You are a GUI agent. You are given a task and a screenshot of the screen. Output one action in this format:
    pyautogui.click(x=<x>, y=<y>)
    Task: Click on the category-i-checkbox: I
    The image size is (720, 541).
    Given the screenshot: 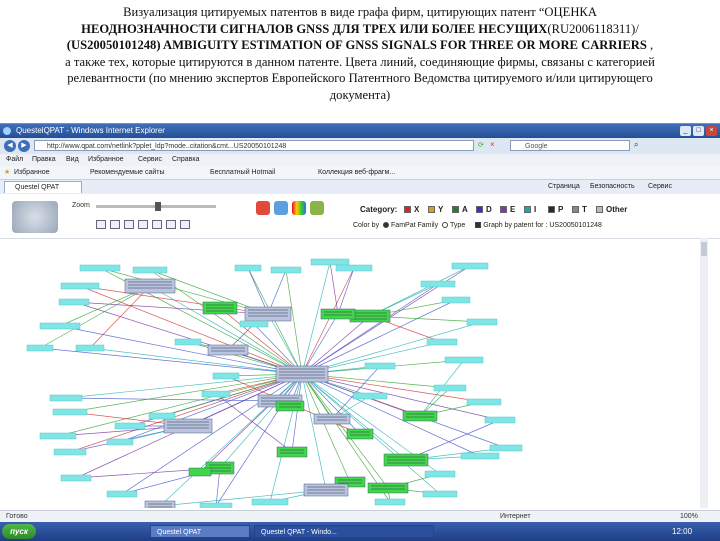 What is the action you would take?
    pyautogui.click(x=530, y=209)
    